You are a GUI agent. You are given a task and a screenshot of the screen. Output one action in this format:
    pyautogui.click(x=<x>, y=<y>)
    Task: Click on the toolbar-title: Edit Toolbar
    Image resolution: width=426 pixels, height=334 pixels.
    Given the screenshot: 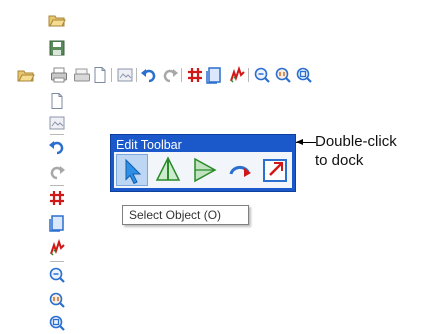 What is the action you would take?
    pyautogui.click(x=149, y=145)
    